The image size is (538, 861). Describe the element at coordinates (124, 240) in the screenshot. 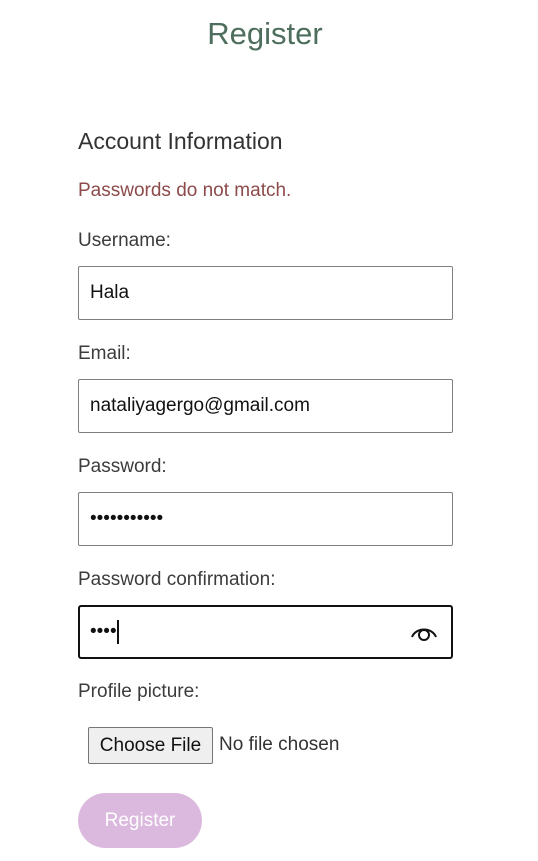

I see `username-label: Username:` at that location.